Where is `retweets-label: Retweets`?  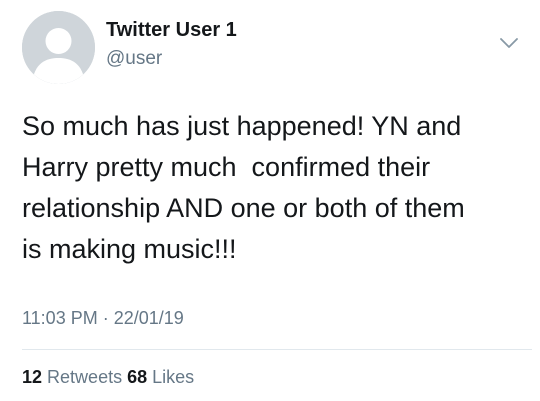
retweets-label: Retweets is located at coordinates (85, 377).